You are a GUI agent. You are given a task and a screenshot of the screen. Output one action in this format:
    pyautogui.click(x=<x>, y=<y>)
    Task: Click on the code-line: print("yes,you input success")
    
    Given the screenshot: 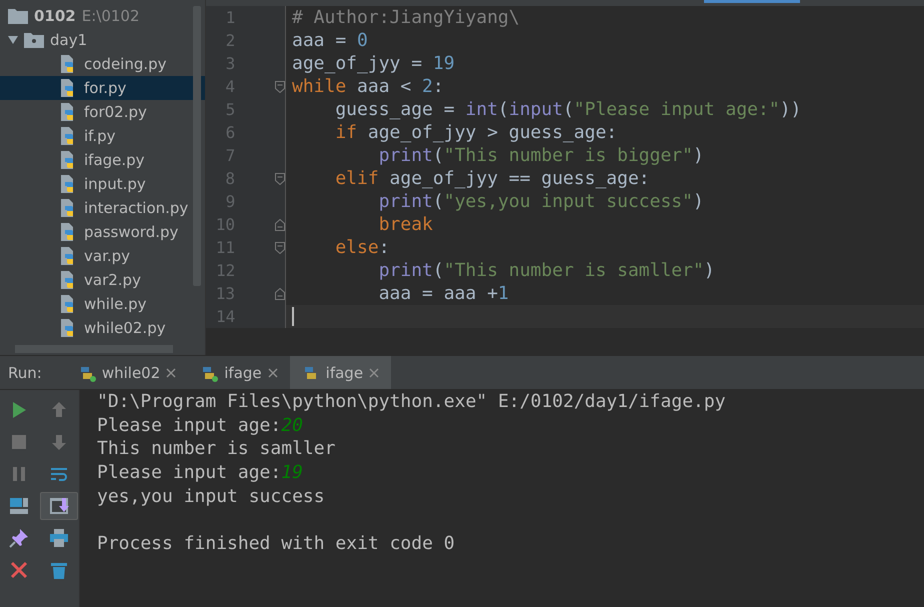 What is the action you would take?
    pyautogui.click(x=541, y=201)
    